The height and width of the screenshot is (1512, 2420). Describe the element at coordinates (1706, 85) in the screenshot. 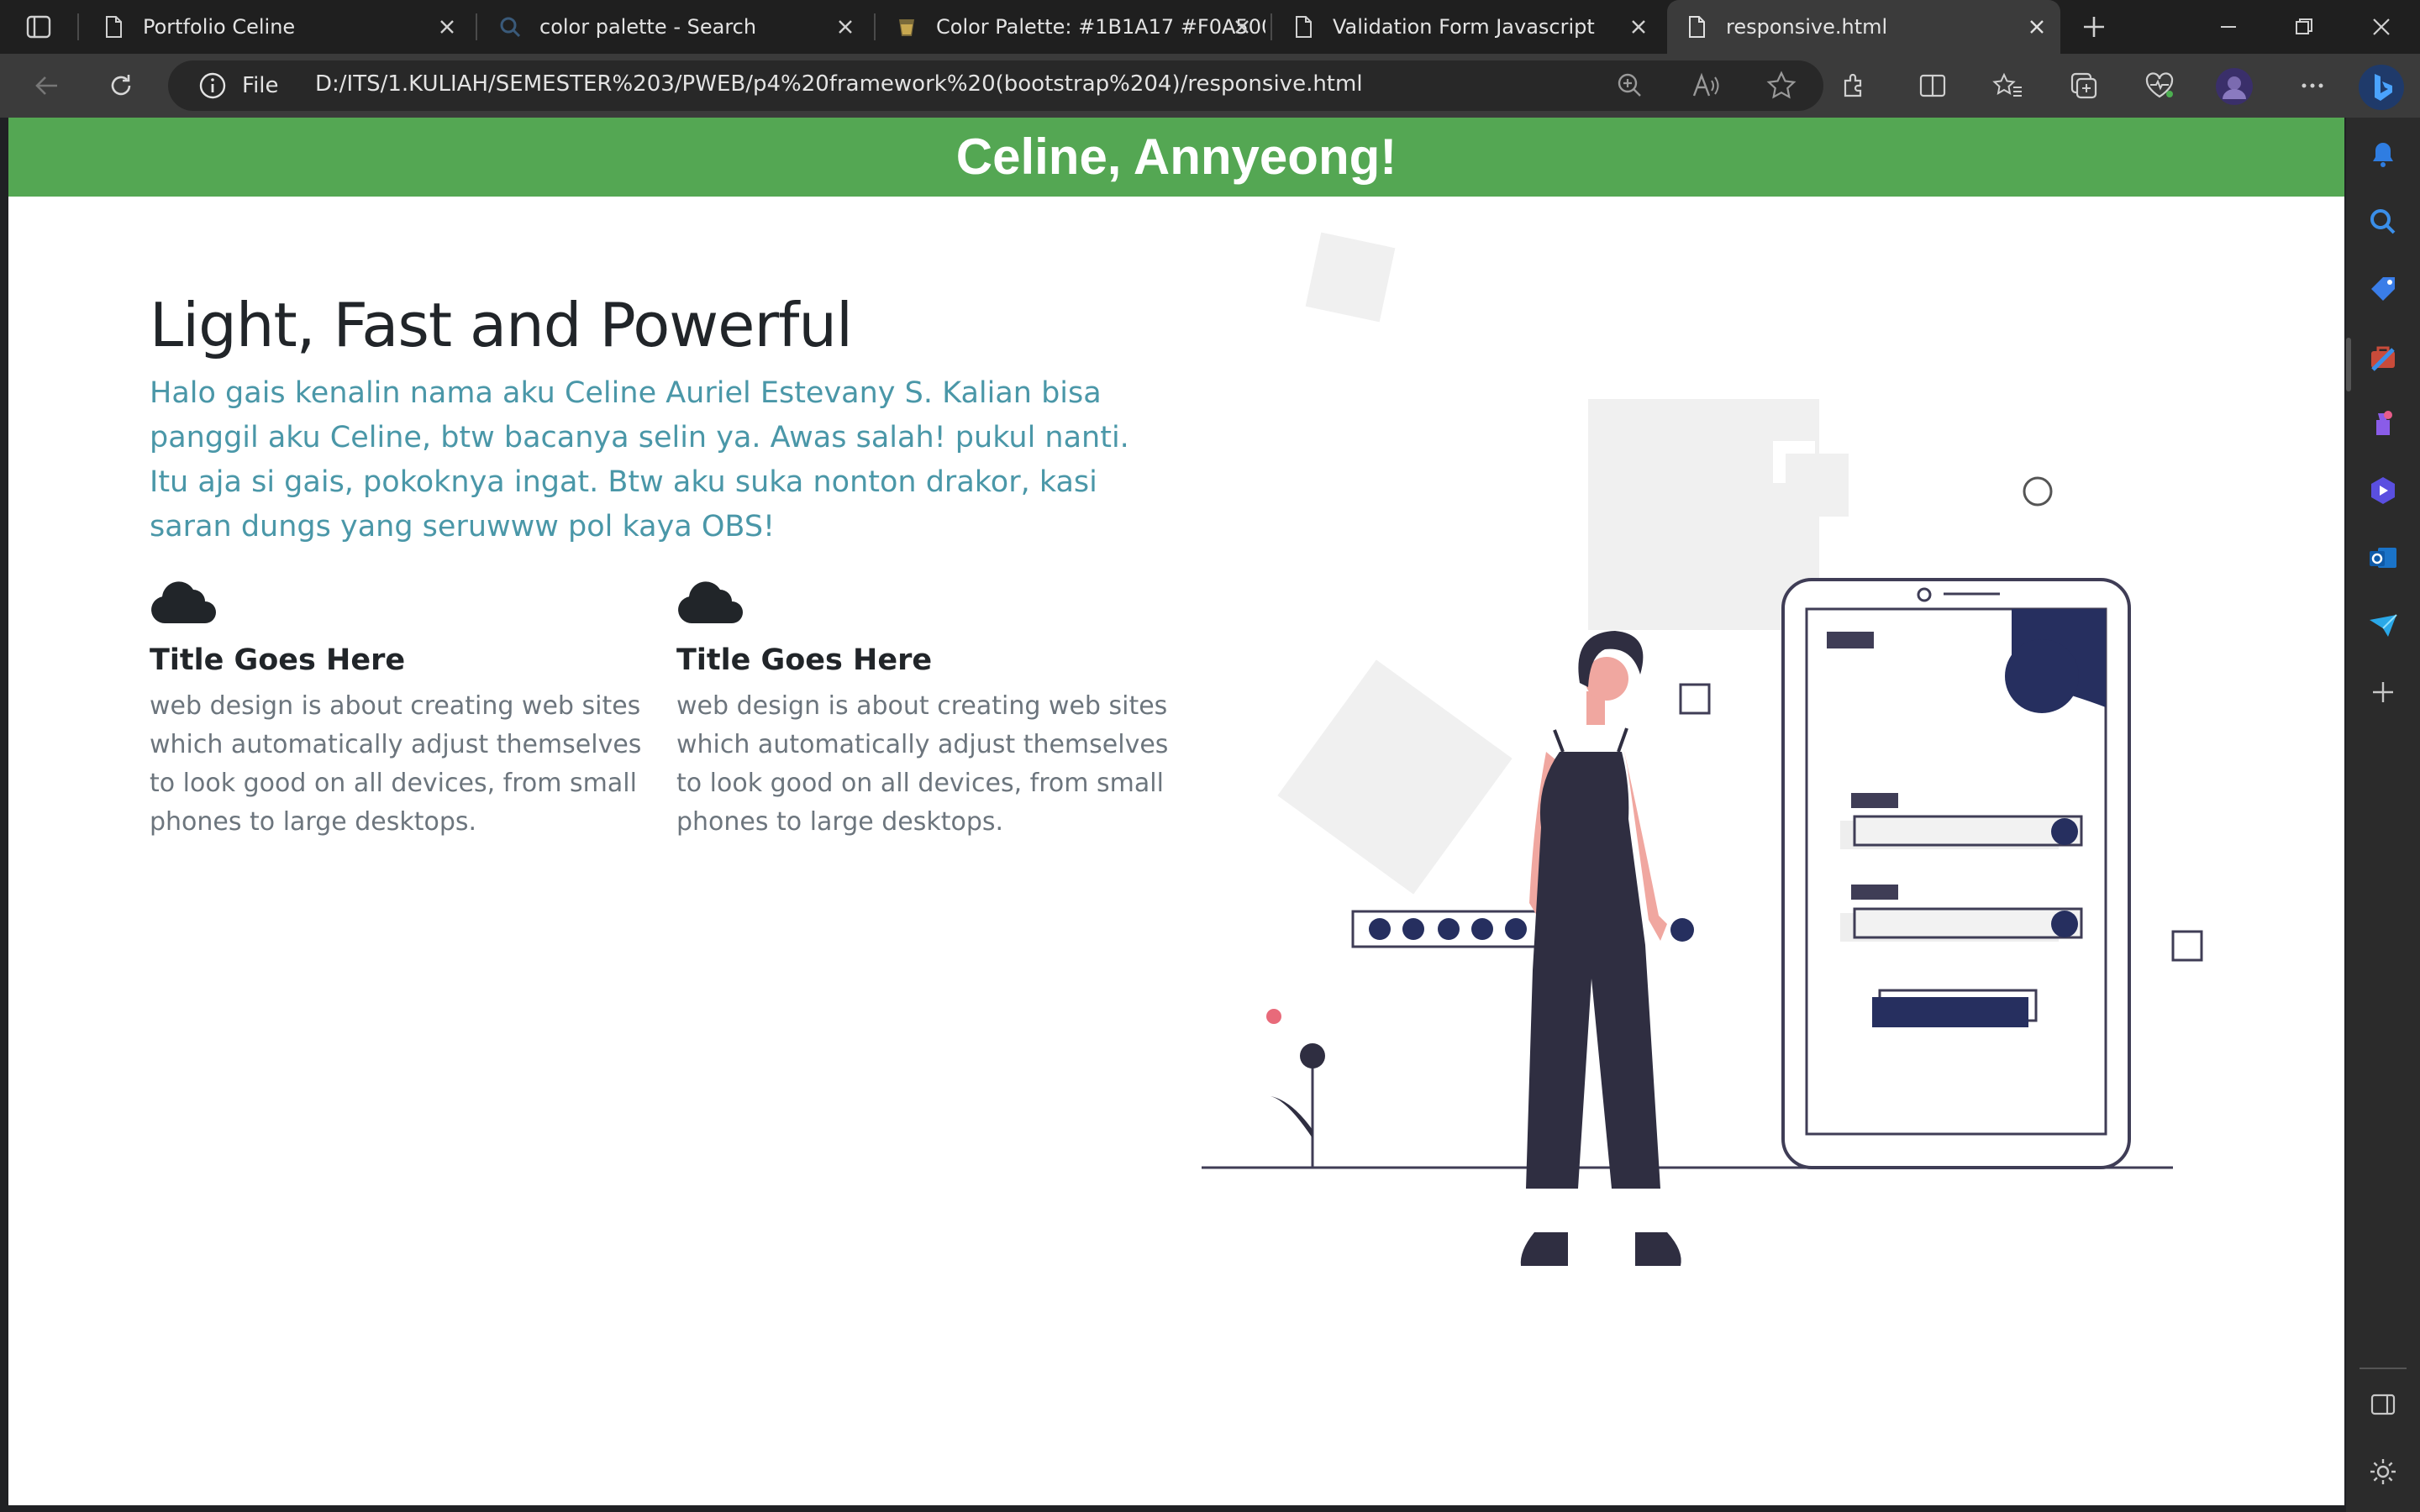

I see `read-aloud-icon` at that location.